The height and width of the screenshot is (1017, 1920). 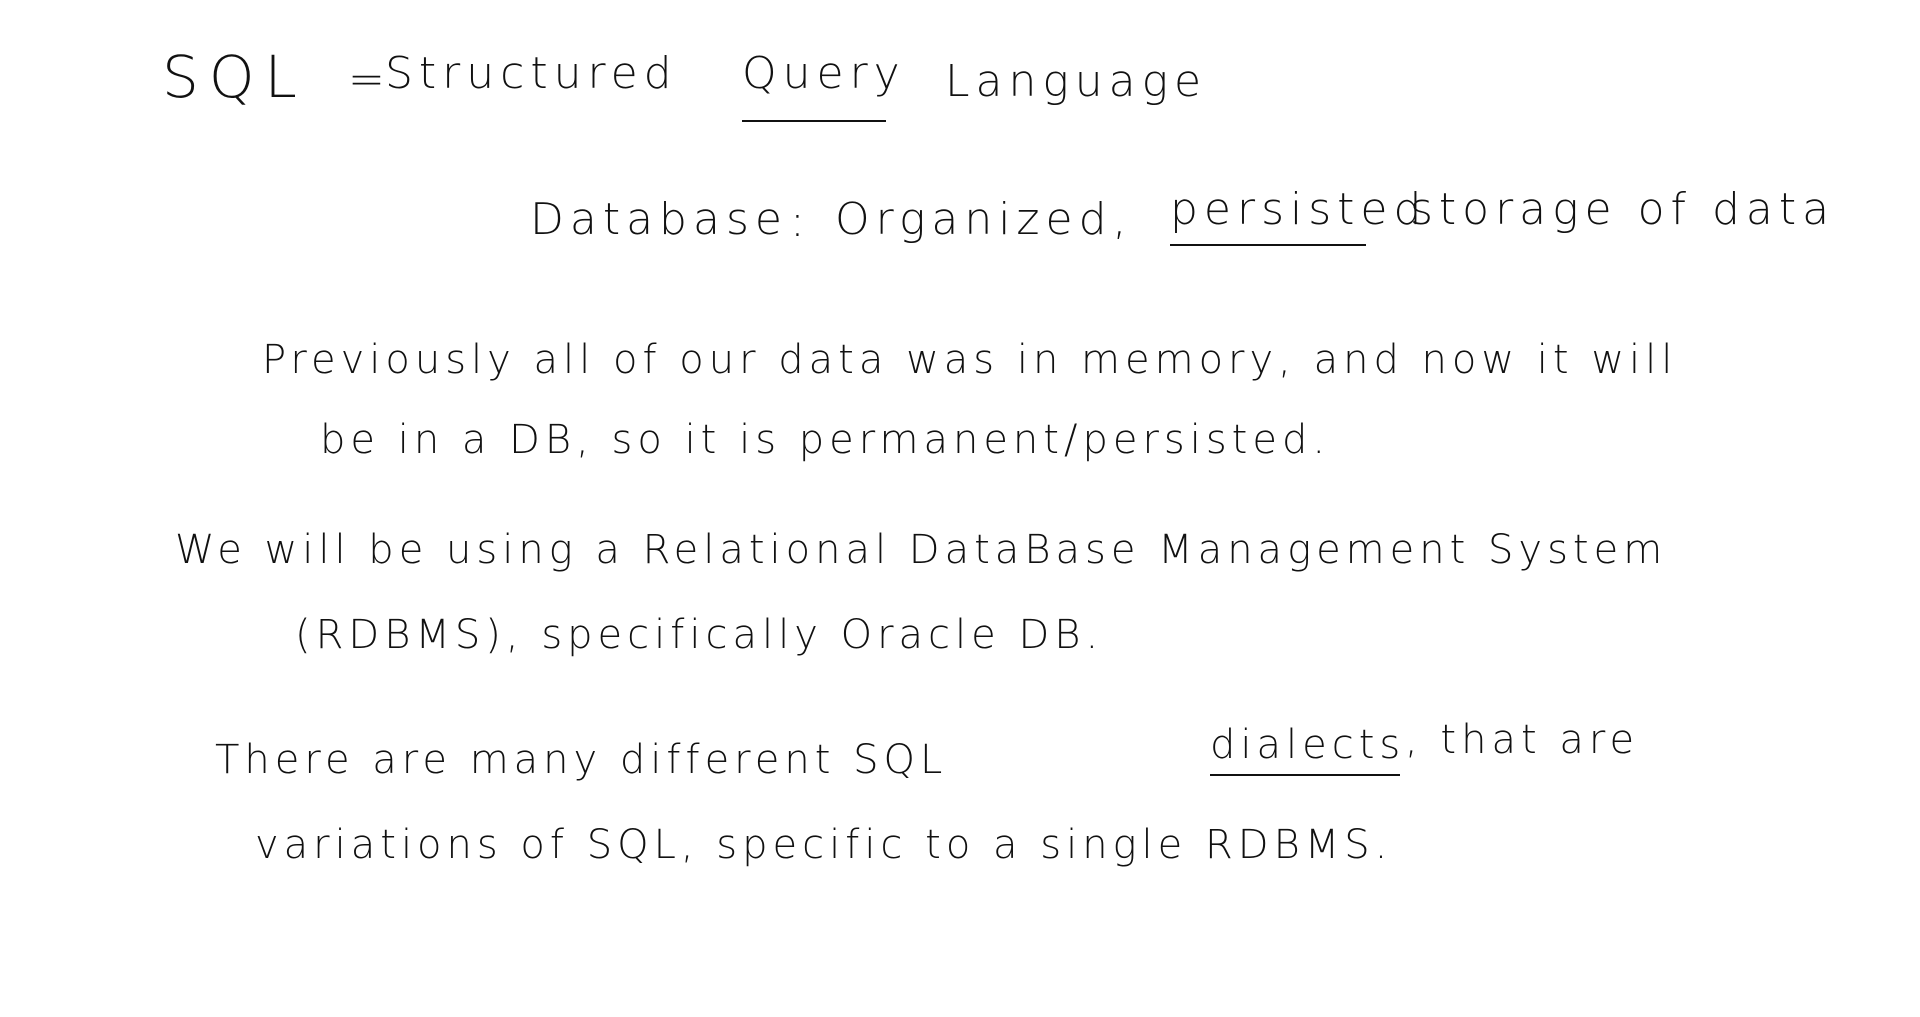 I want to click on title-sql: SQL, so click(x=234, y=77).